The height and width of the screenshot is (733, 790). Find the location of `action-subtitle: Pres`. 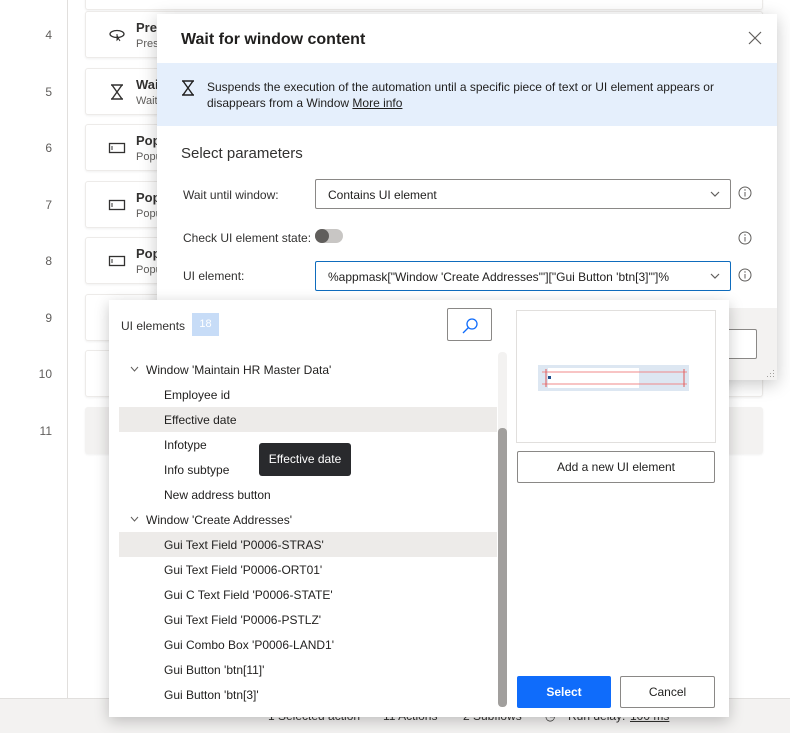

action-subtitle: Pres is located at coordinates (147, 44).